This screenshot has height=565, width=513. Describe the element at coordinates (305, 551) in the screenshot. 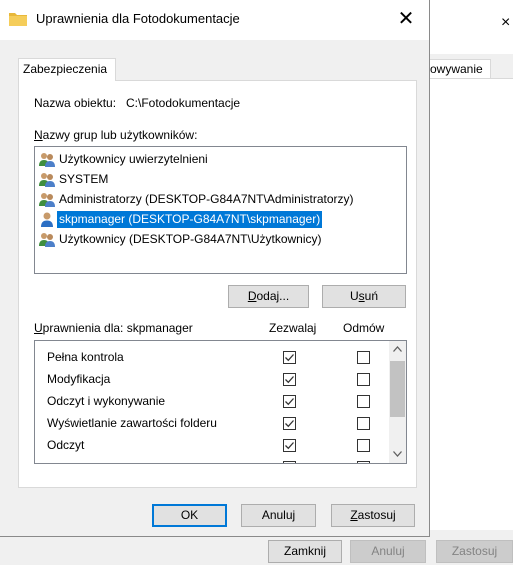

I see `close-button: Zamknij` at that location.